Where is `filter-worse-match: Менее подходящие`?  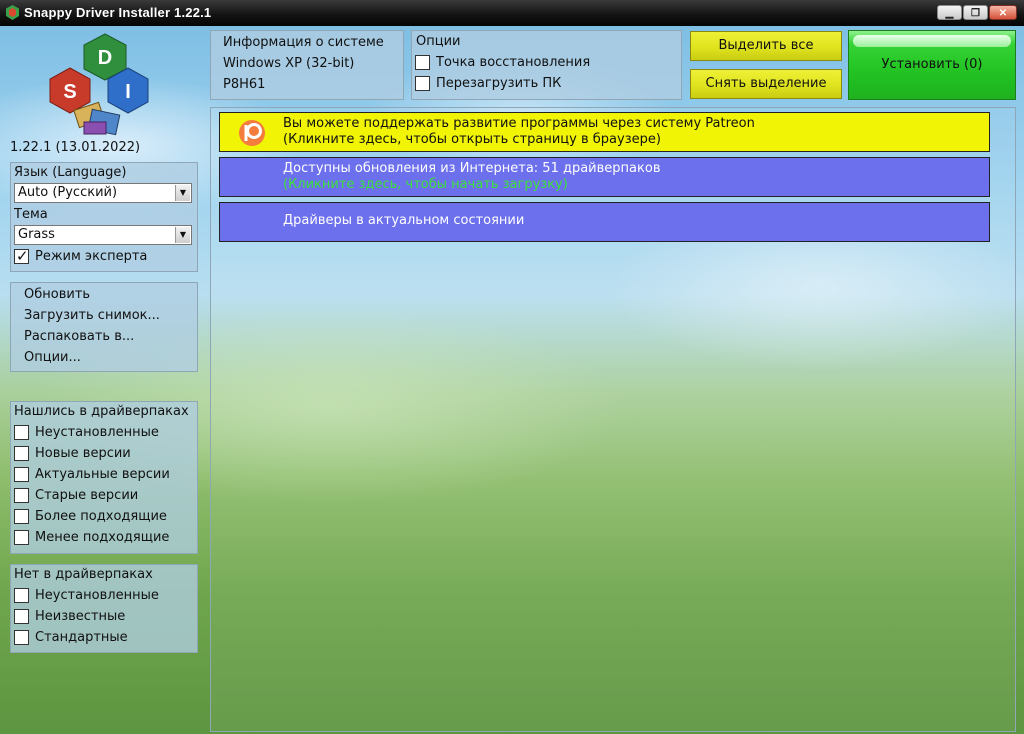 filter-worse-match: Менее подходящие is located at coordinates (91, 538).